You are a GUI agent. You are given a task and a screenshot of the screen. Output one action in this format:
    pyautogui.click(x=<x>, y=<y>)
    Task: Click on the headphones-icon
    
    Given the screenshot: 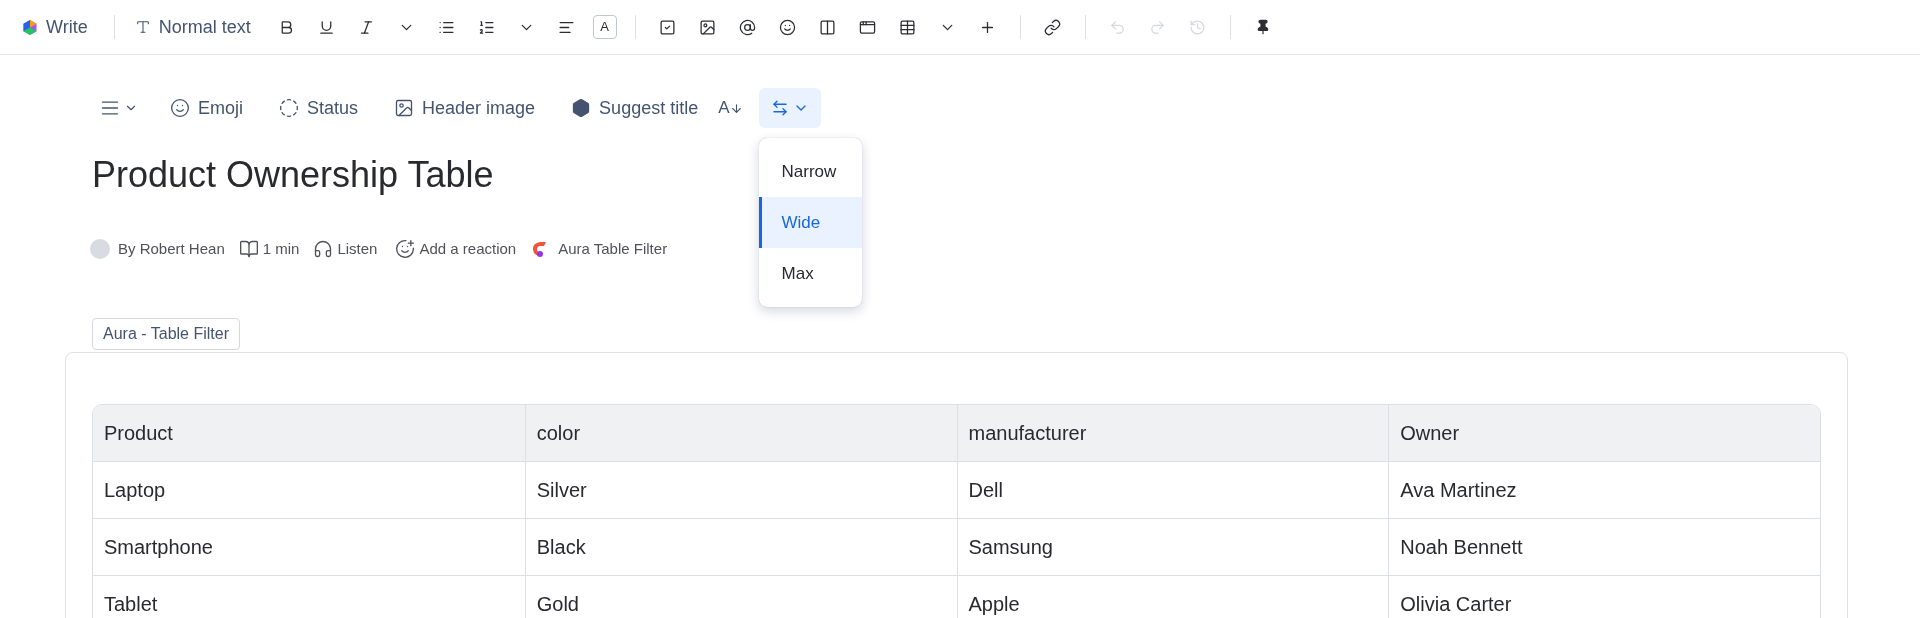 What is the action you would take?
    pyautogui.click(x=323, y=249)
    